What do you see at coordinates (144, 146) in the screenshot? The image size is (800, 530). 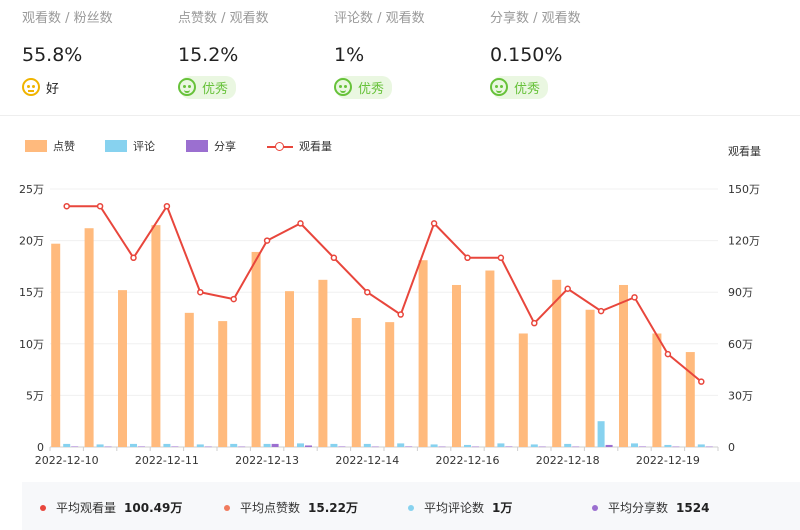 I see `legend-comments-label: 评论` at bounding box center [144, 146].